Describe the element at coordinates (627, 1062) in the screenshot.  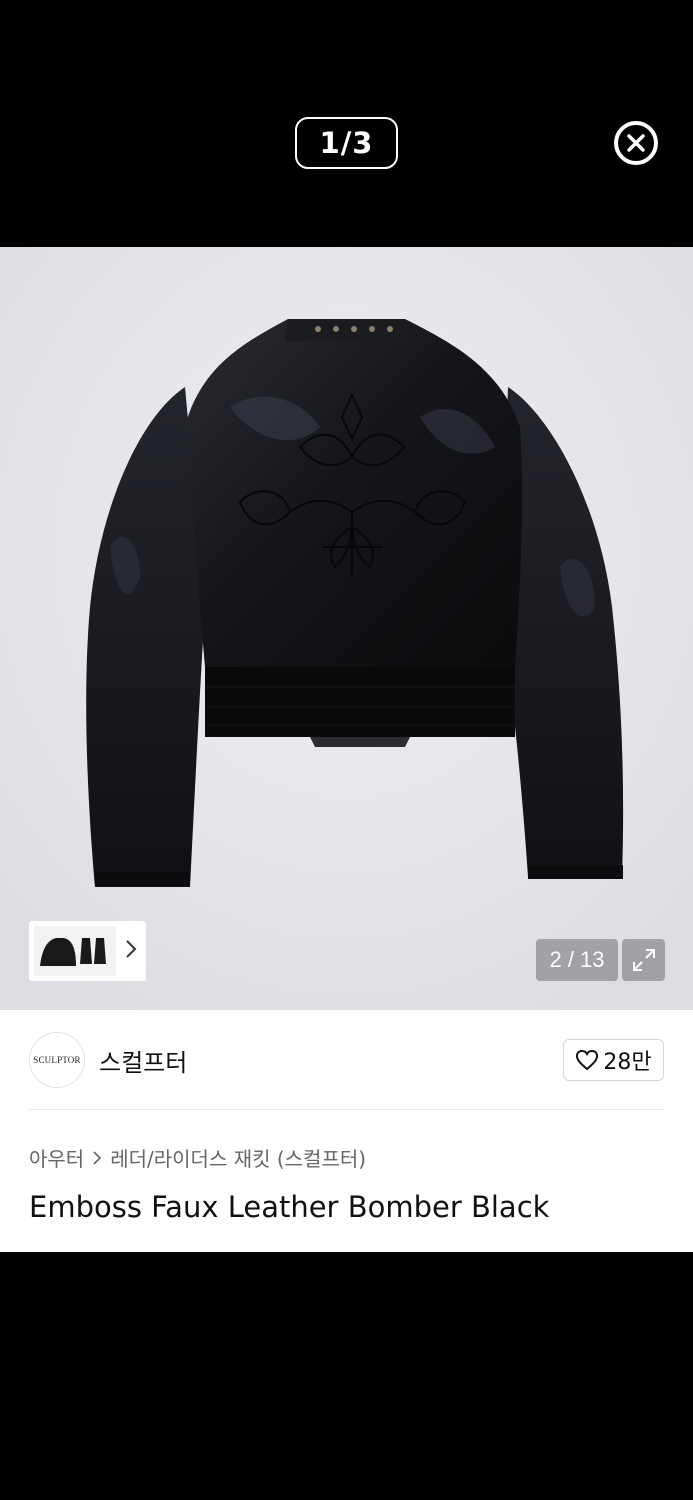
I see `like-count: 28만` at that location.